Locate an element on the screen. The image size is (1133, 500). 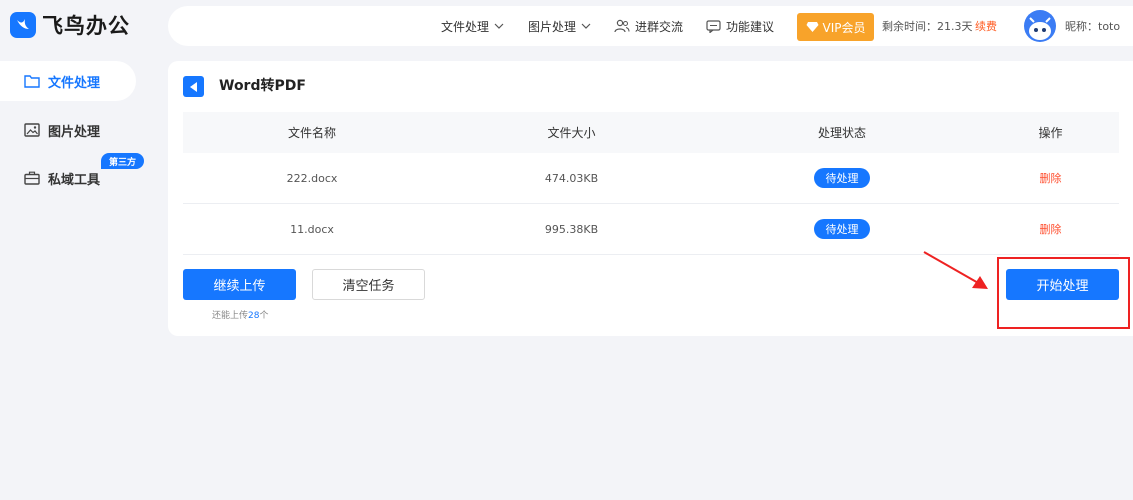
brand-name: 飞鸟办公 is located at coordinates (86, 26).